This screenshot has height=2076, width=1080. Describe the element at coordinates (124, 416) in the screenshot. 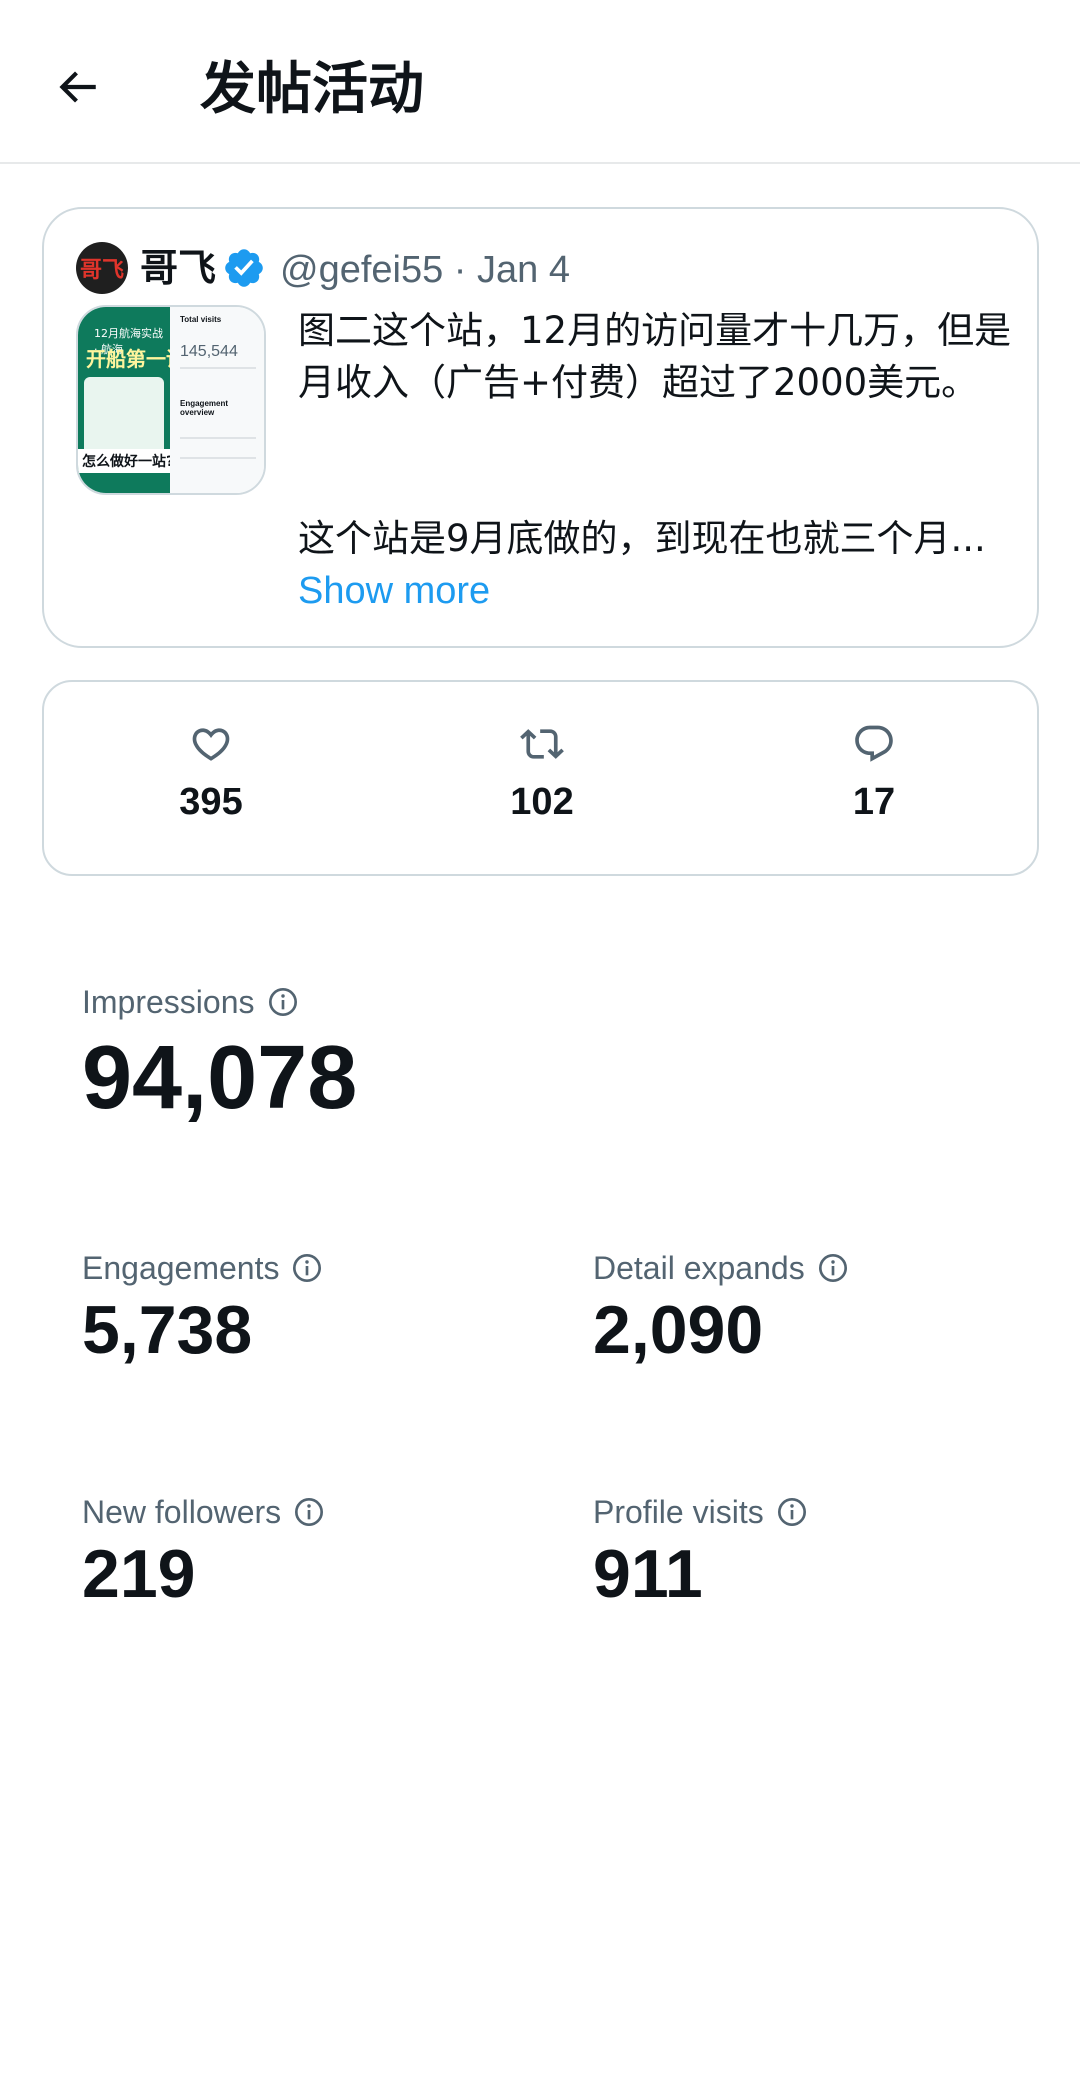

I see `thumbnail-panel` at that location.